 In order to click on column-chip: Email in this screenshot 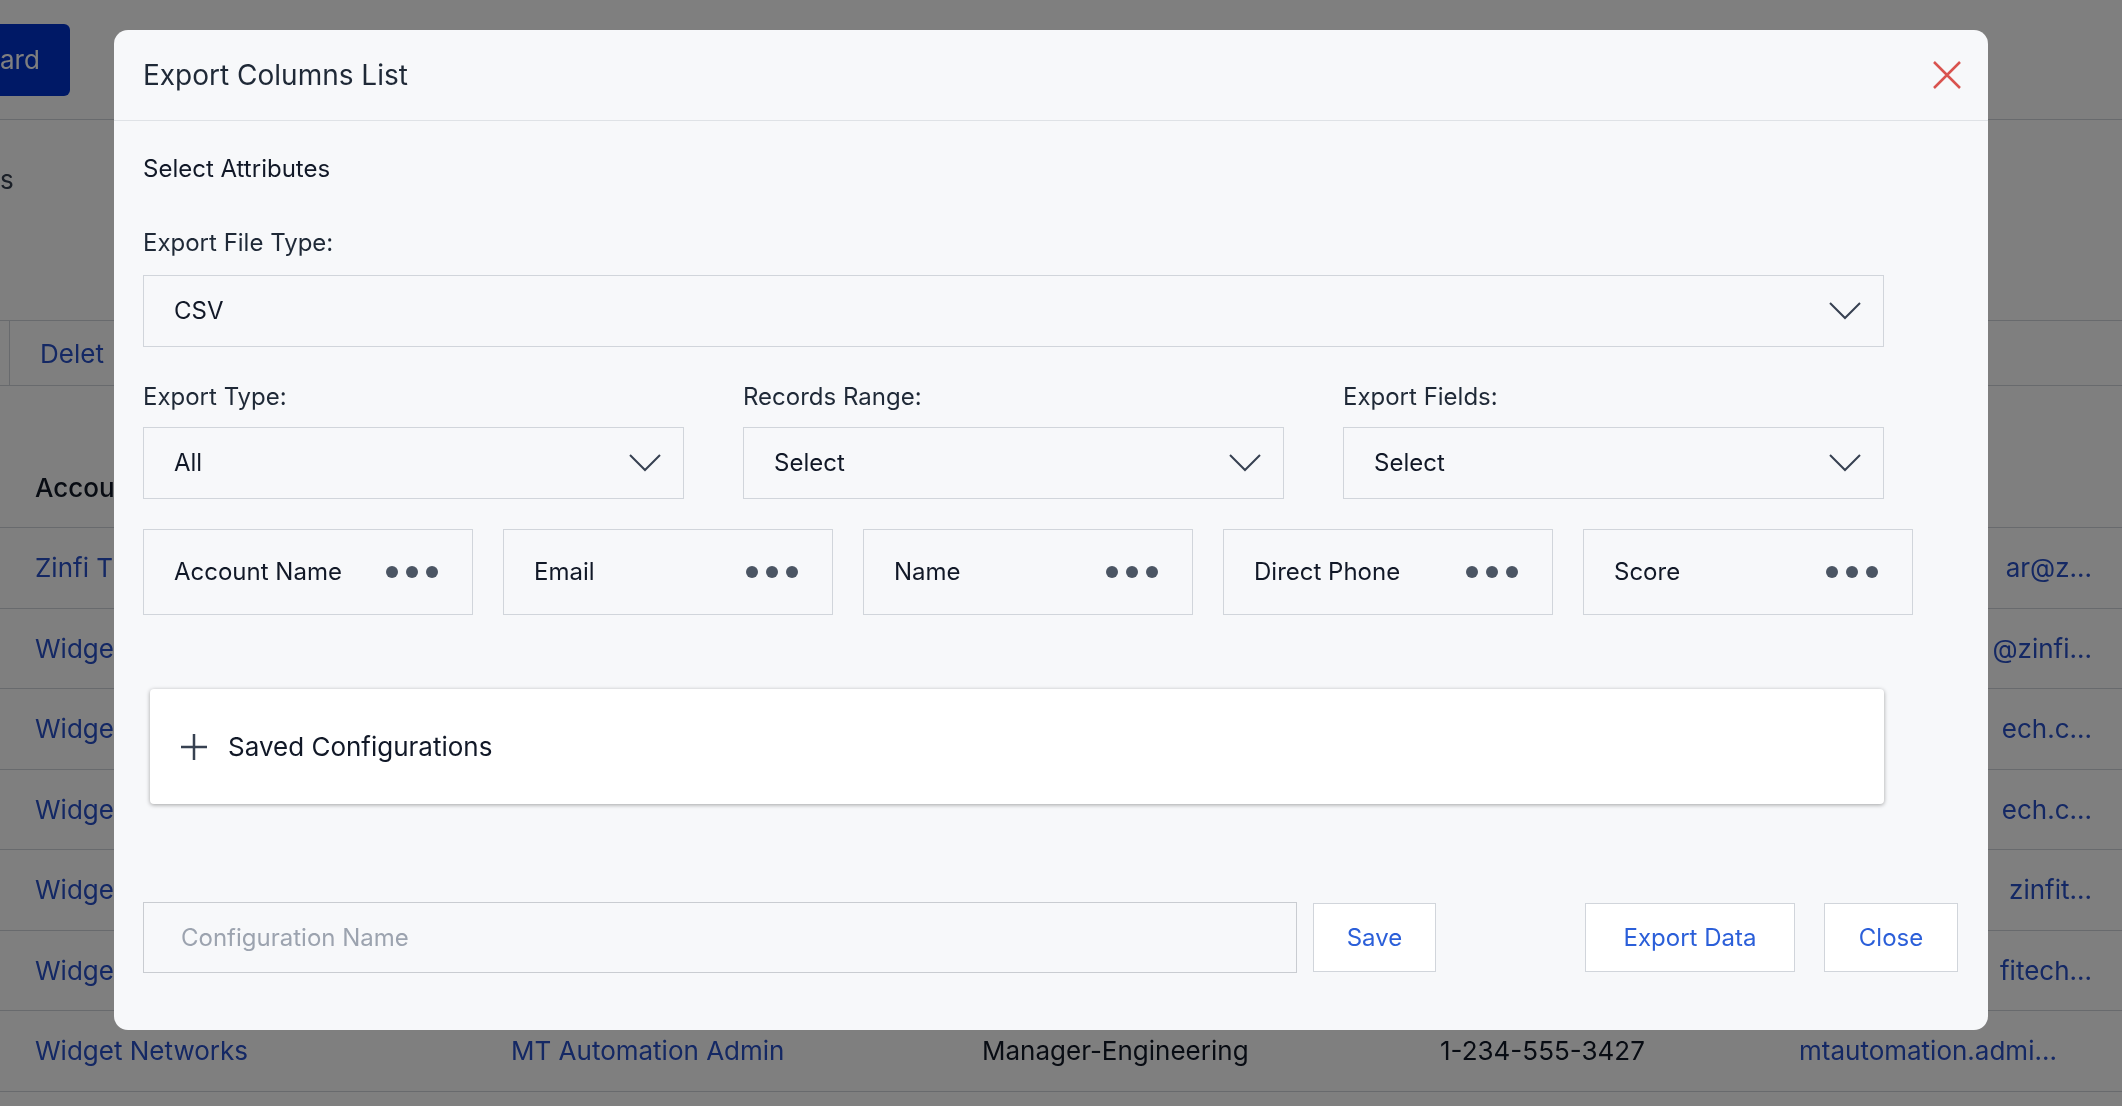, I will do `click(668, 572)`.